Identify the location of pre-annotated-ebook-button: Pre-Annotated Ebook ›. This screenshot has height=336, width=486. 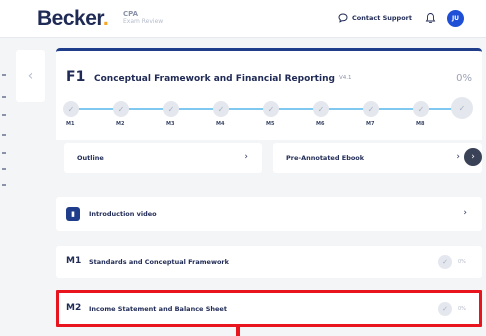
(377, 158).